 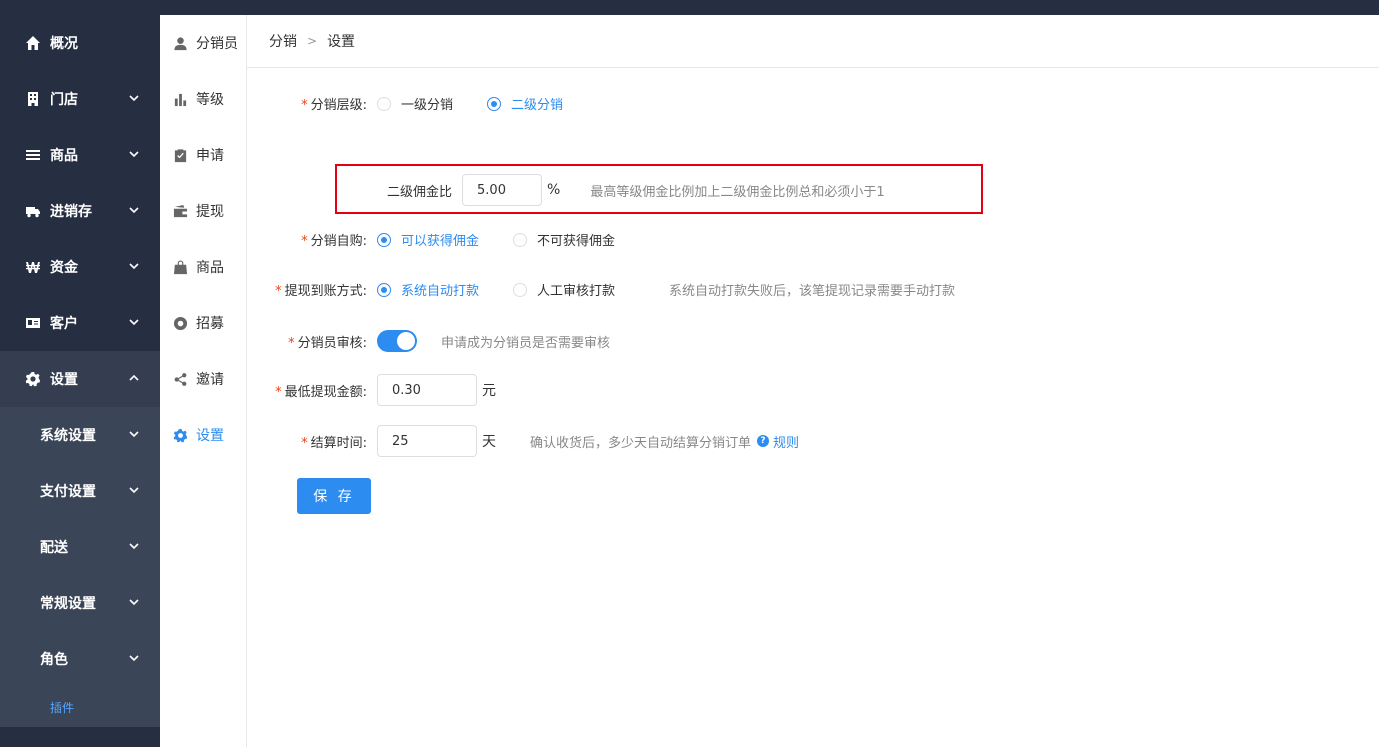 What do you see at coordinates (334, 105) in the screenshot?
I see `field-label: * 分销层级:` at bounding box center [334, 105].